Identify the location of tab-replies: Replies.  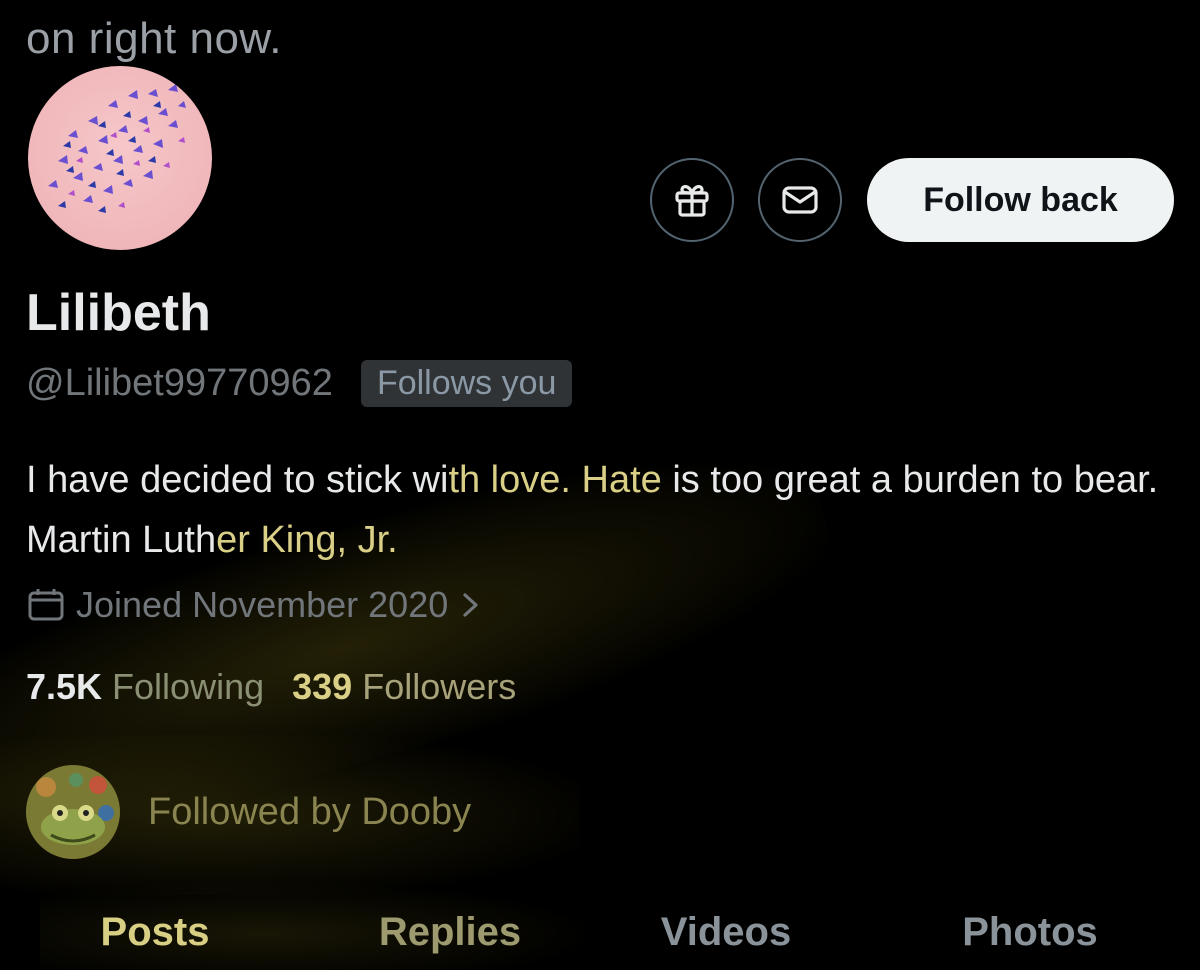
(450, 932).